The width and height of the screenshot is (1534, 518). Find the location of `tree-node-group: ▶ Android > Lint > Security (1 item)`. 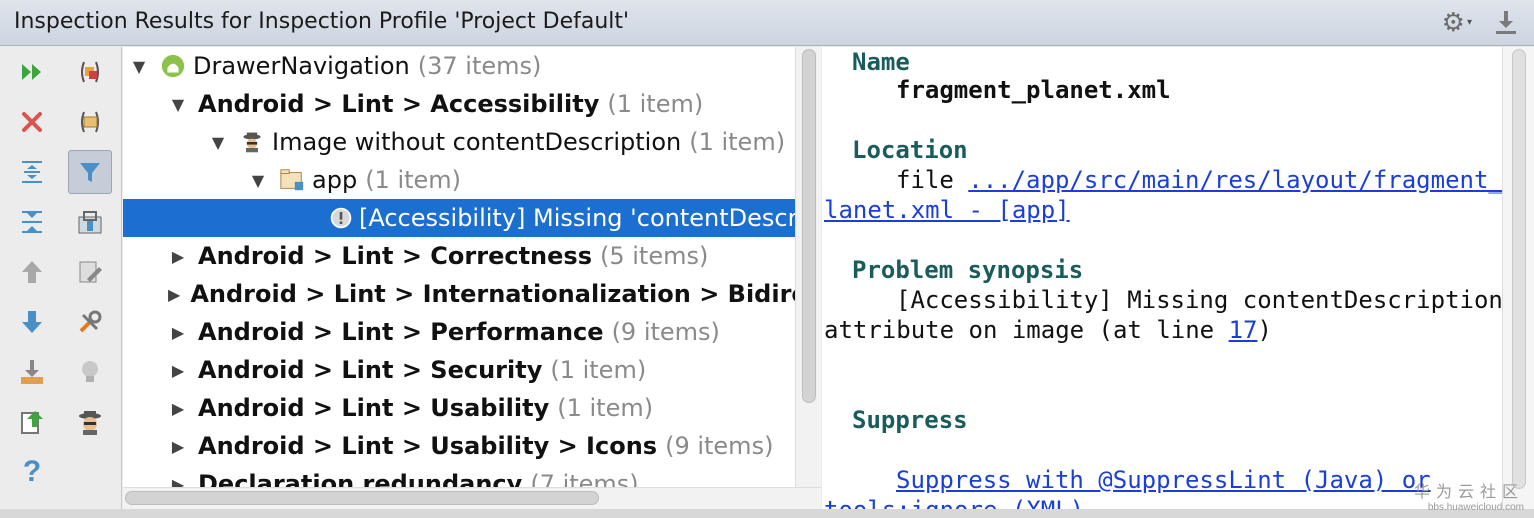

tree-node-group: ▶ Android > Lint > Security (1 item) is located at coordinates (459, 370).